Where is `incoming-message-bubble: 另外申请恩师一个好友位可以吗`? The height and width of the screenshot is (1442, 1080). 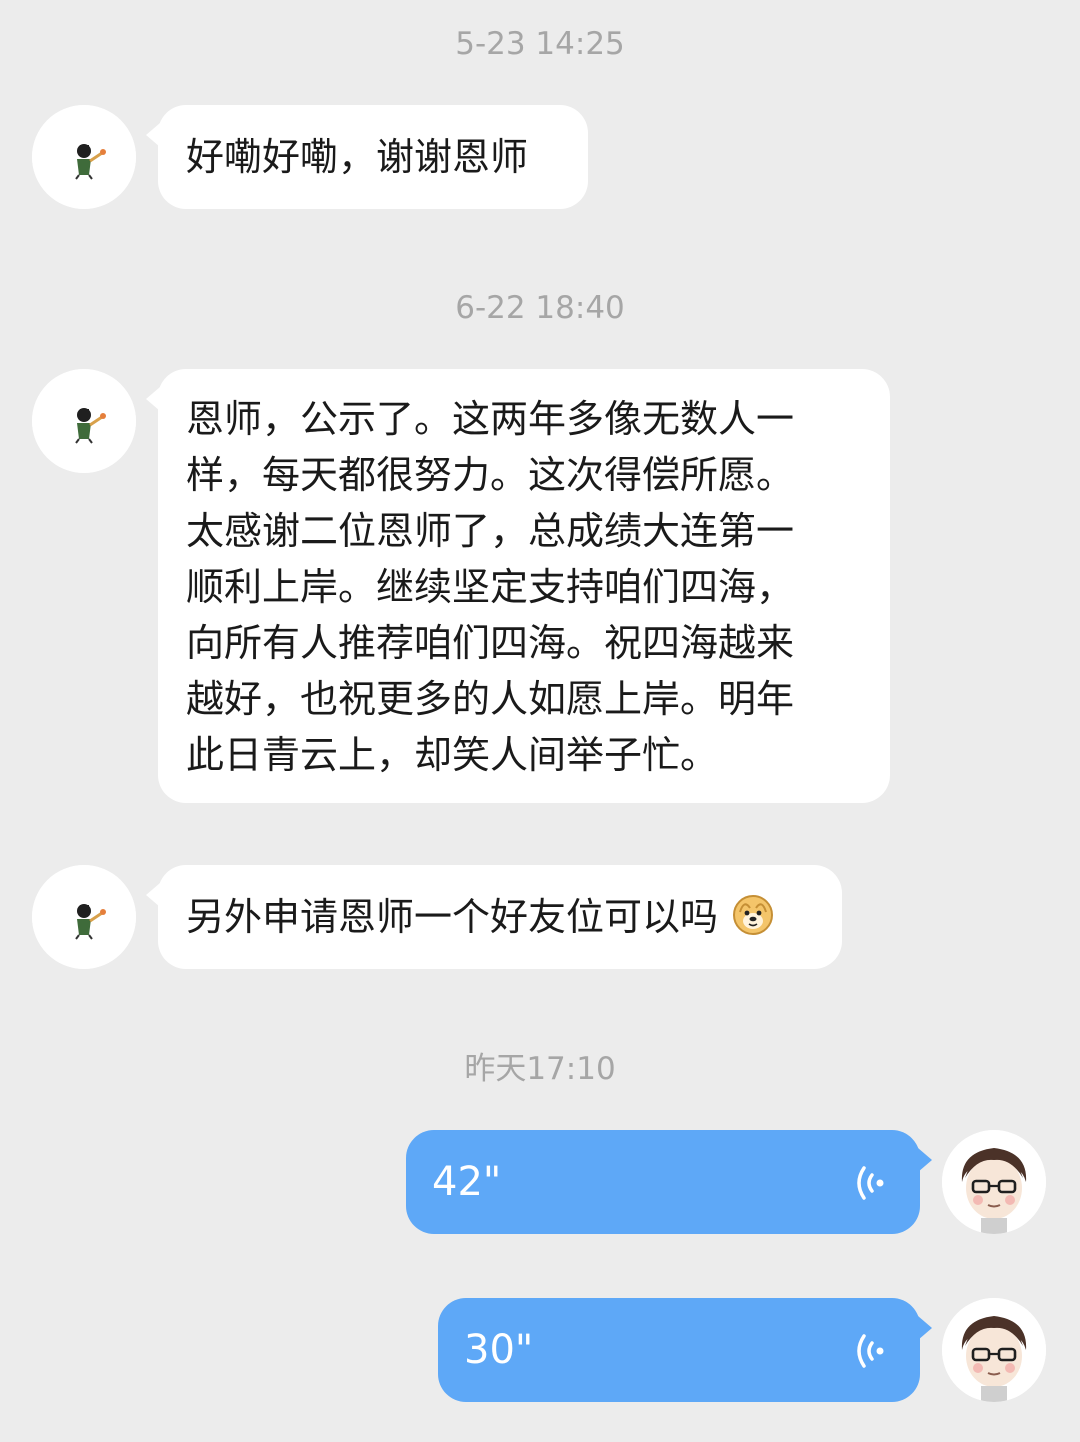
incoming-message-bubble: 另外申请恩师一个好友位可以吗 is located at coordinates (494, 917).